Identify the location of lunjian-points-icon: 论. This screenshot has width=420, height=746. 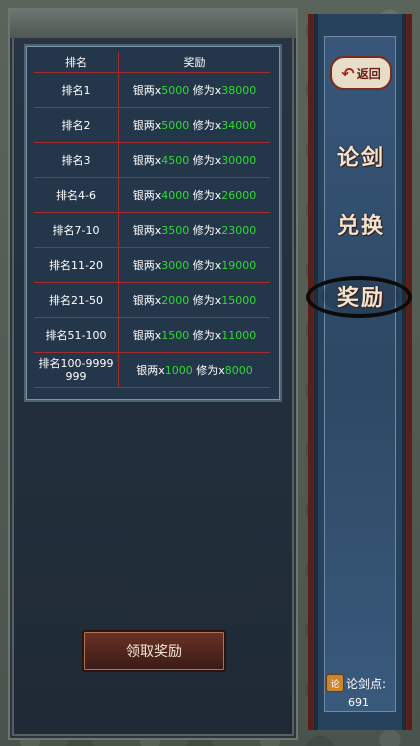
(335, 683).